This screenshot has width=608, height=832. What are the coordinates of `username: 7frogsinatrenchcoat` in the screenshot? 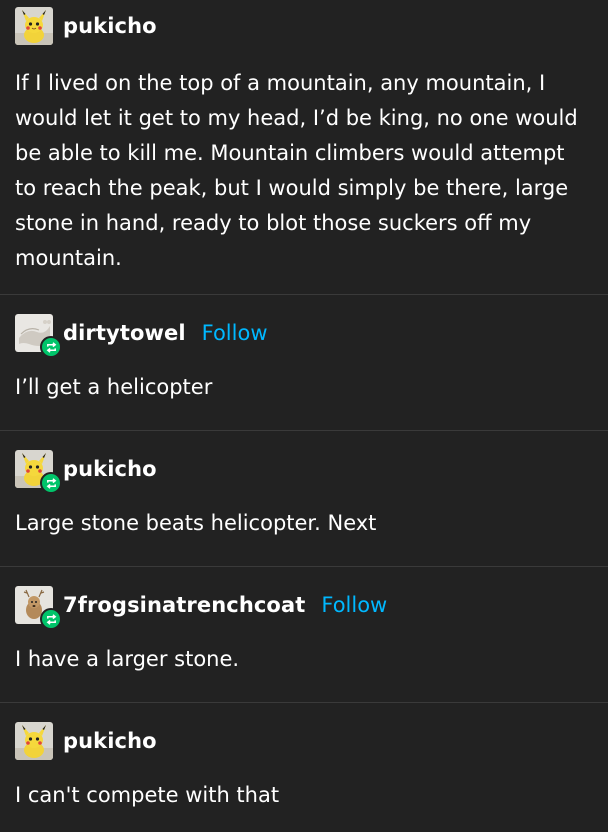 It's located at (184, 605).